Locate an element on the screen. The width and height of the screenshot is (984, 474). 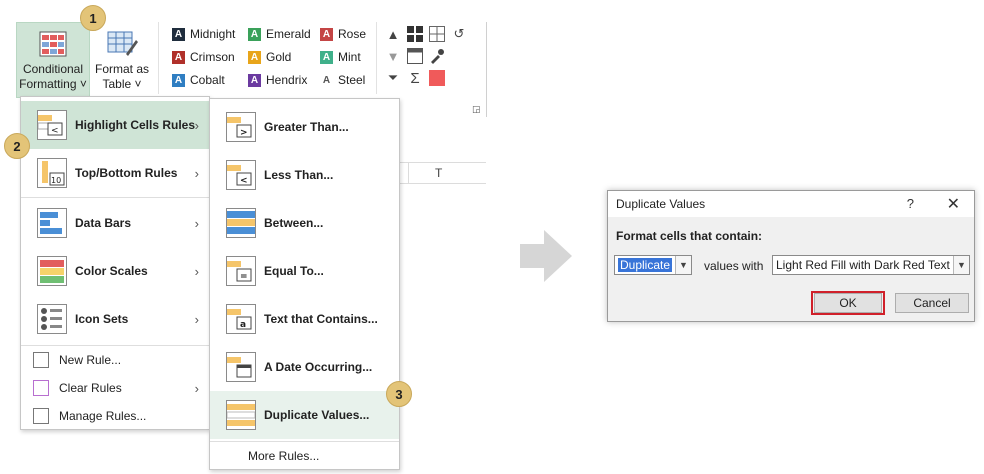
grid-blocks-icon is located at coordinates (415, 34).